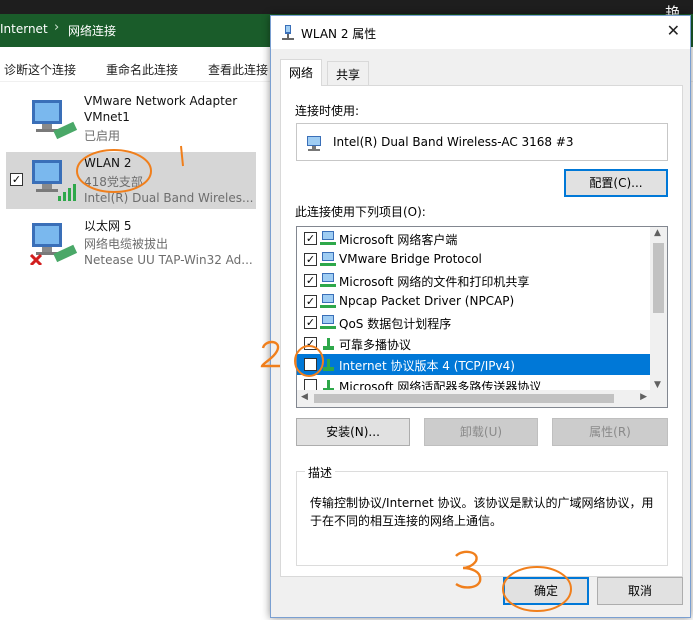 The width and height of the screenshot is (693, 620). Describe the element at coordinates (301, 72) in the screenshot. I see `tab-networking: 网络` at that location.